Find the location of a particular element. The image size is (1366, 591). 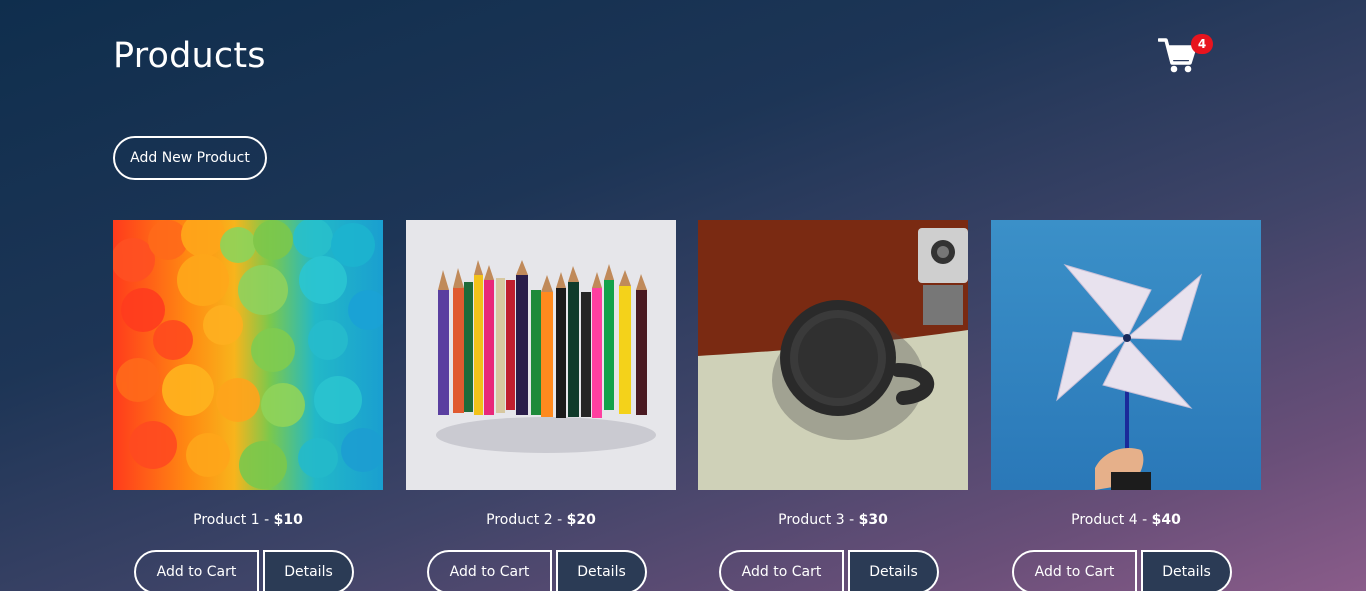

colored-pencils-image is located at coordinates (541, 355).